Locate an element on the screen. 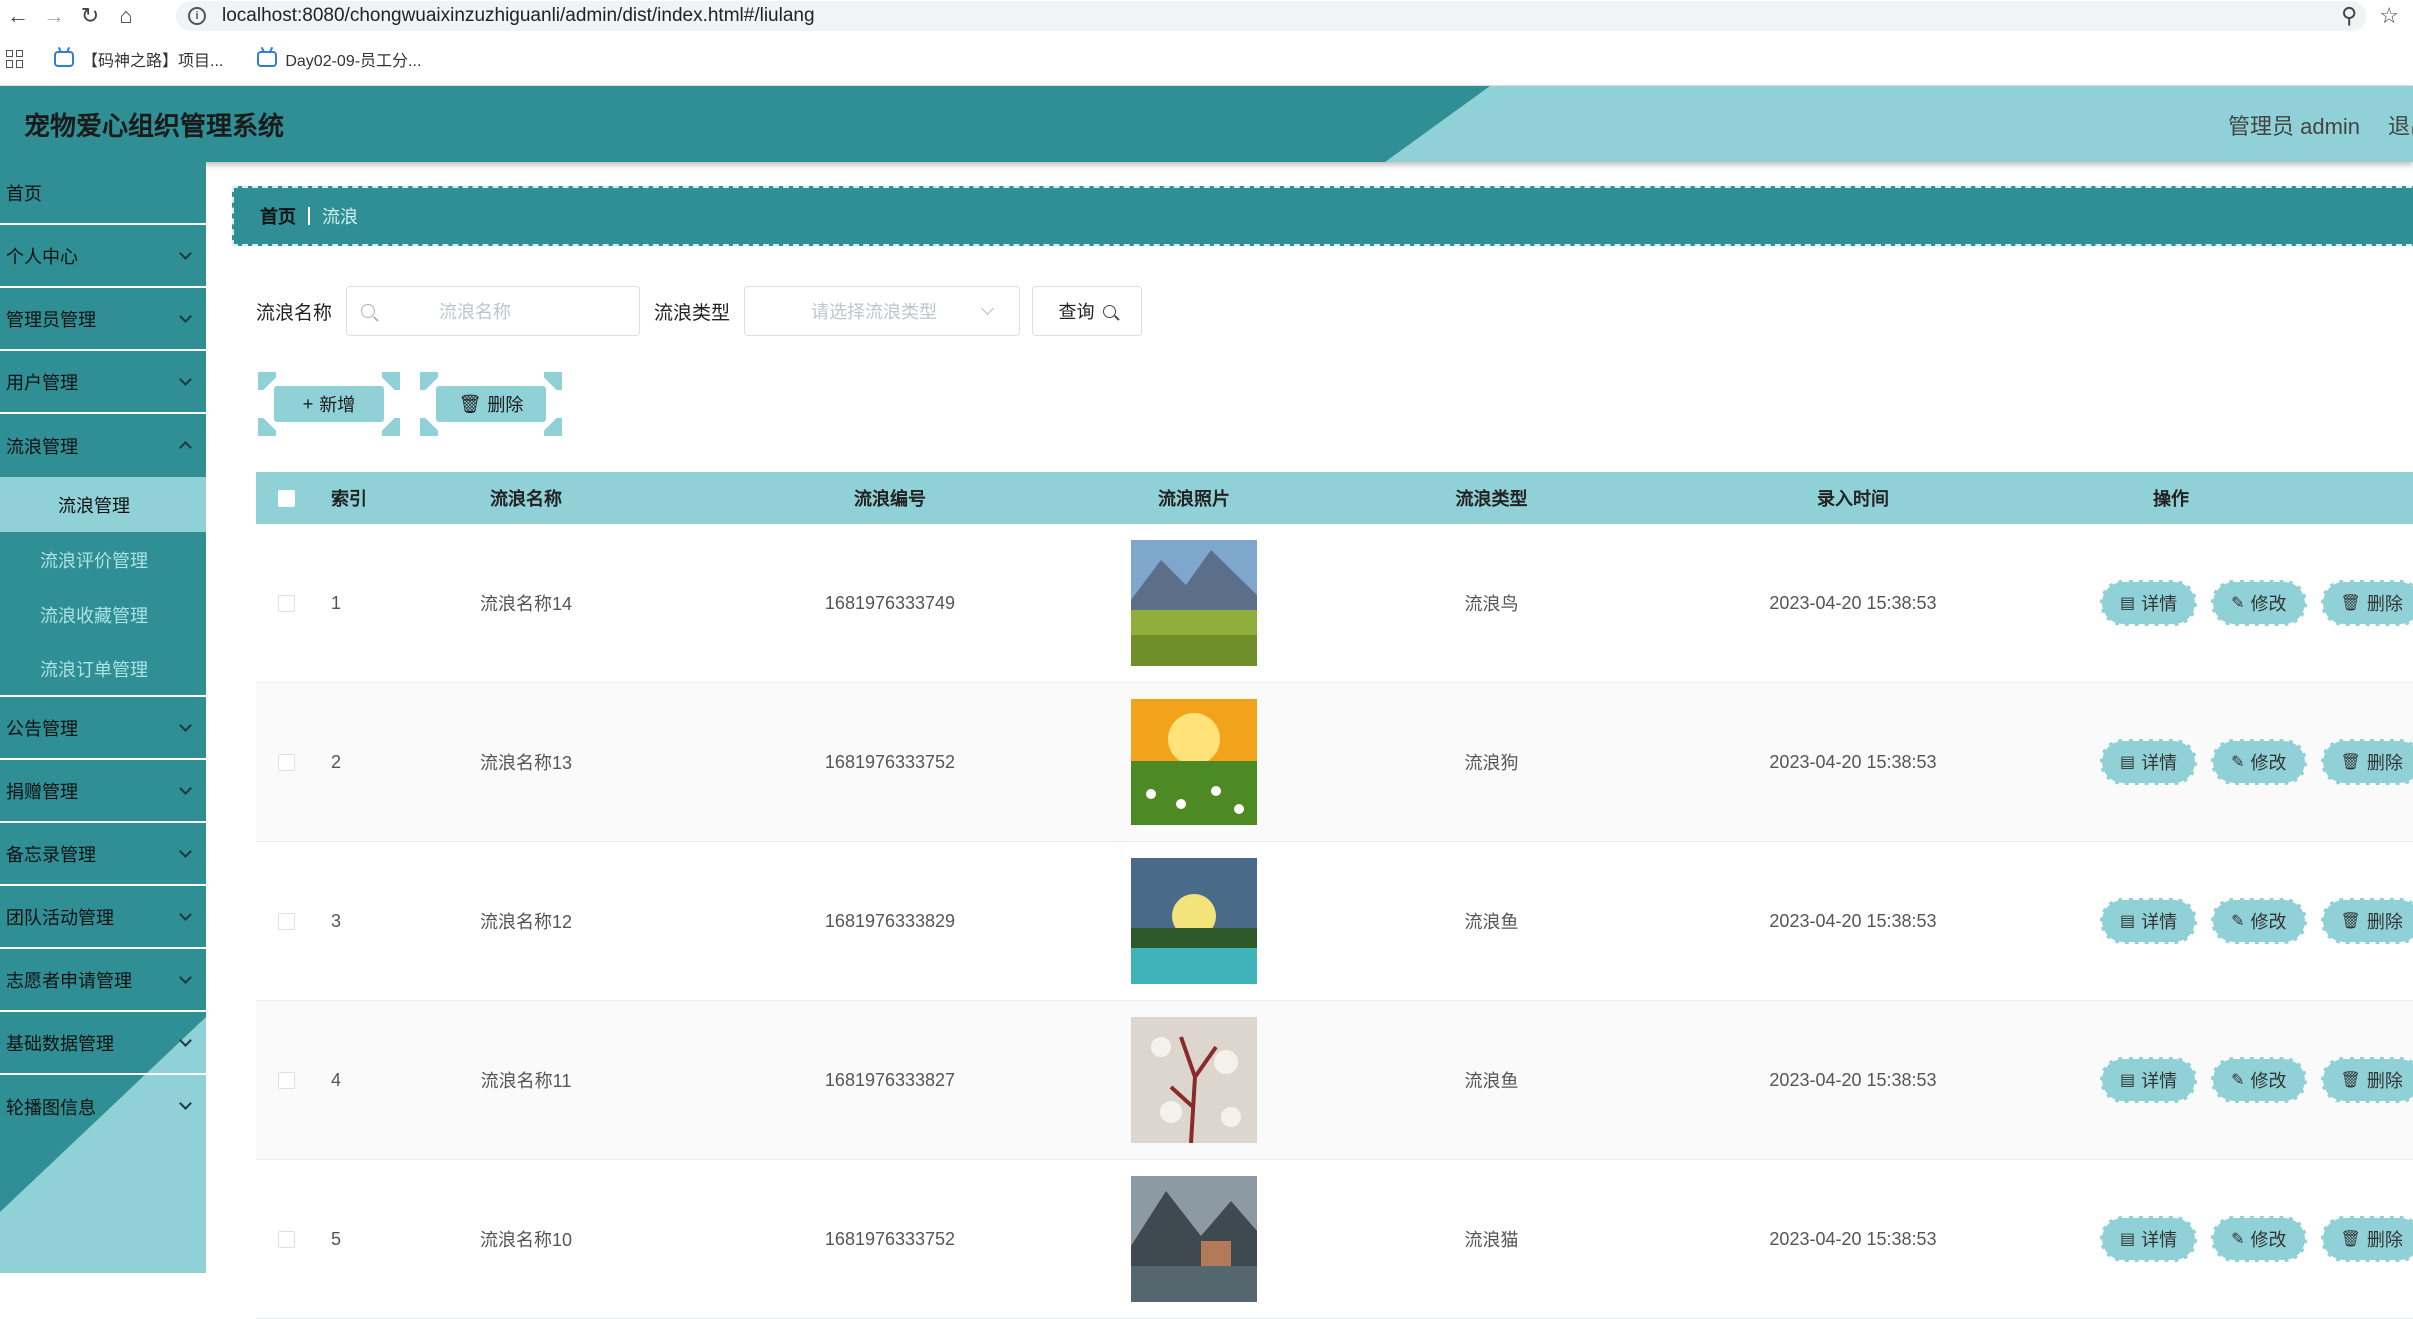 The width and height of the screenshot is (2413, 1319). toolbar-actions: + 新增 🗑 删除 is located at coordinates (410, 404).